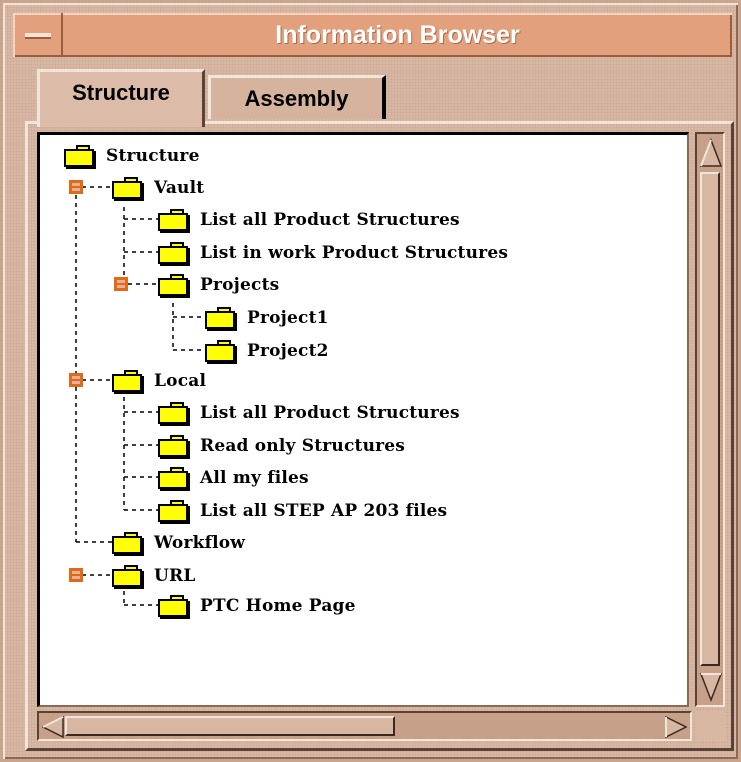  What do you see at coordinates (711, 153) in the screenshot?
I see `scroll-up-arrow-icon` at bounding box center [711, 153].